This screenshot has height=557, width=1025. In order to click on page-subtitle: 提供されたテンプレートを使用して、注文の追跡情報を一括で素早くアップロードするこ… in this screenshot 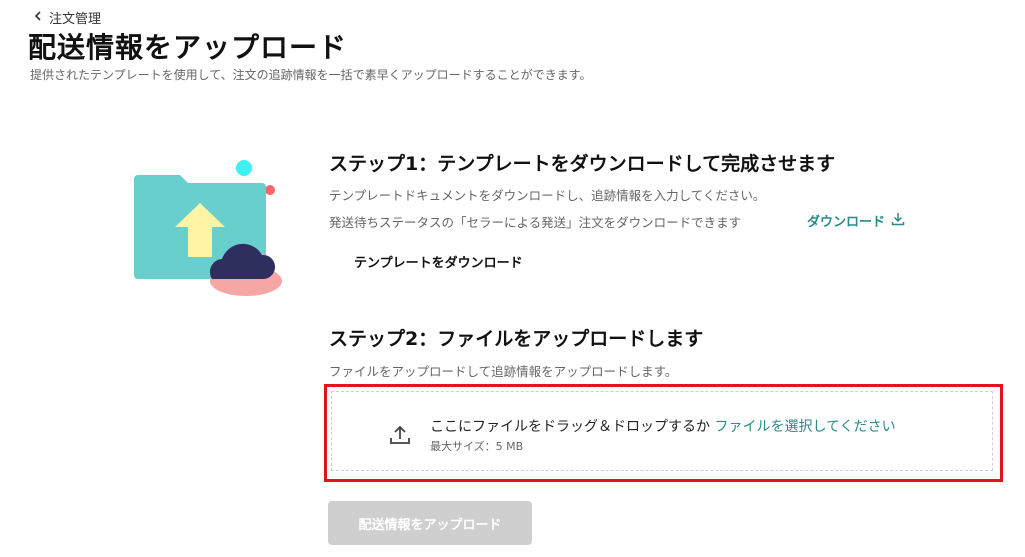, I will do `click(311, 75)`.